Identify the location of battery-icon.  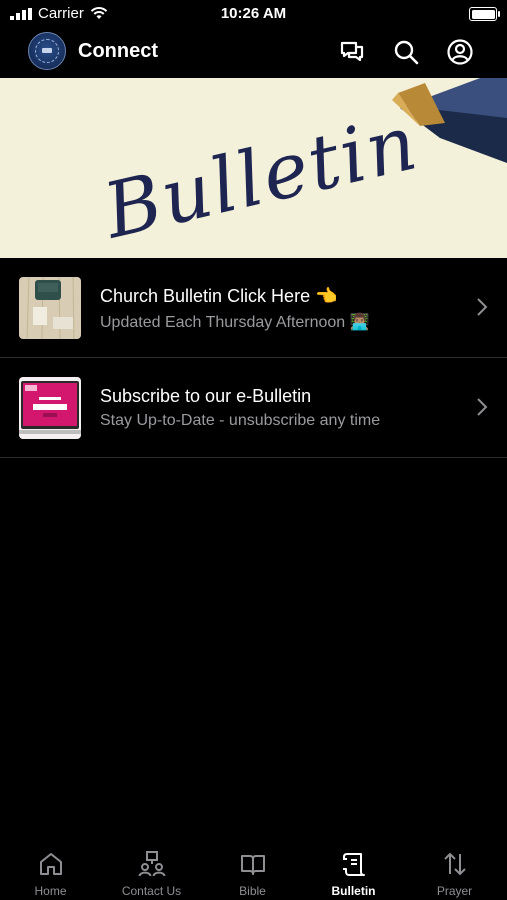
(484, 14).